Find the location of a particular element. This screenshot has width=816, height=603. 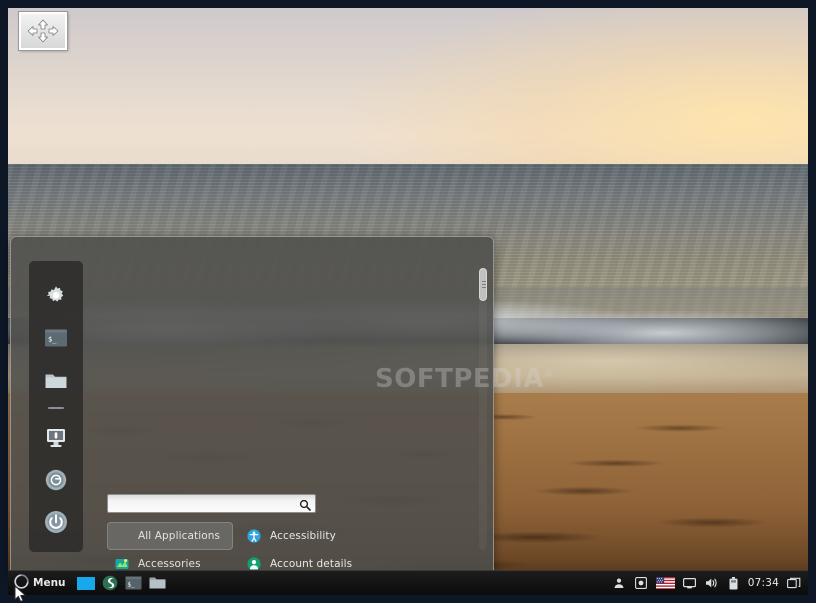

power-icon is located at coordinates (56, 522).